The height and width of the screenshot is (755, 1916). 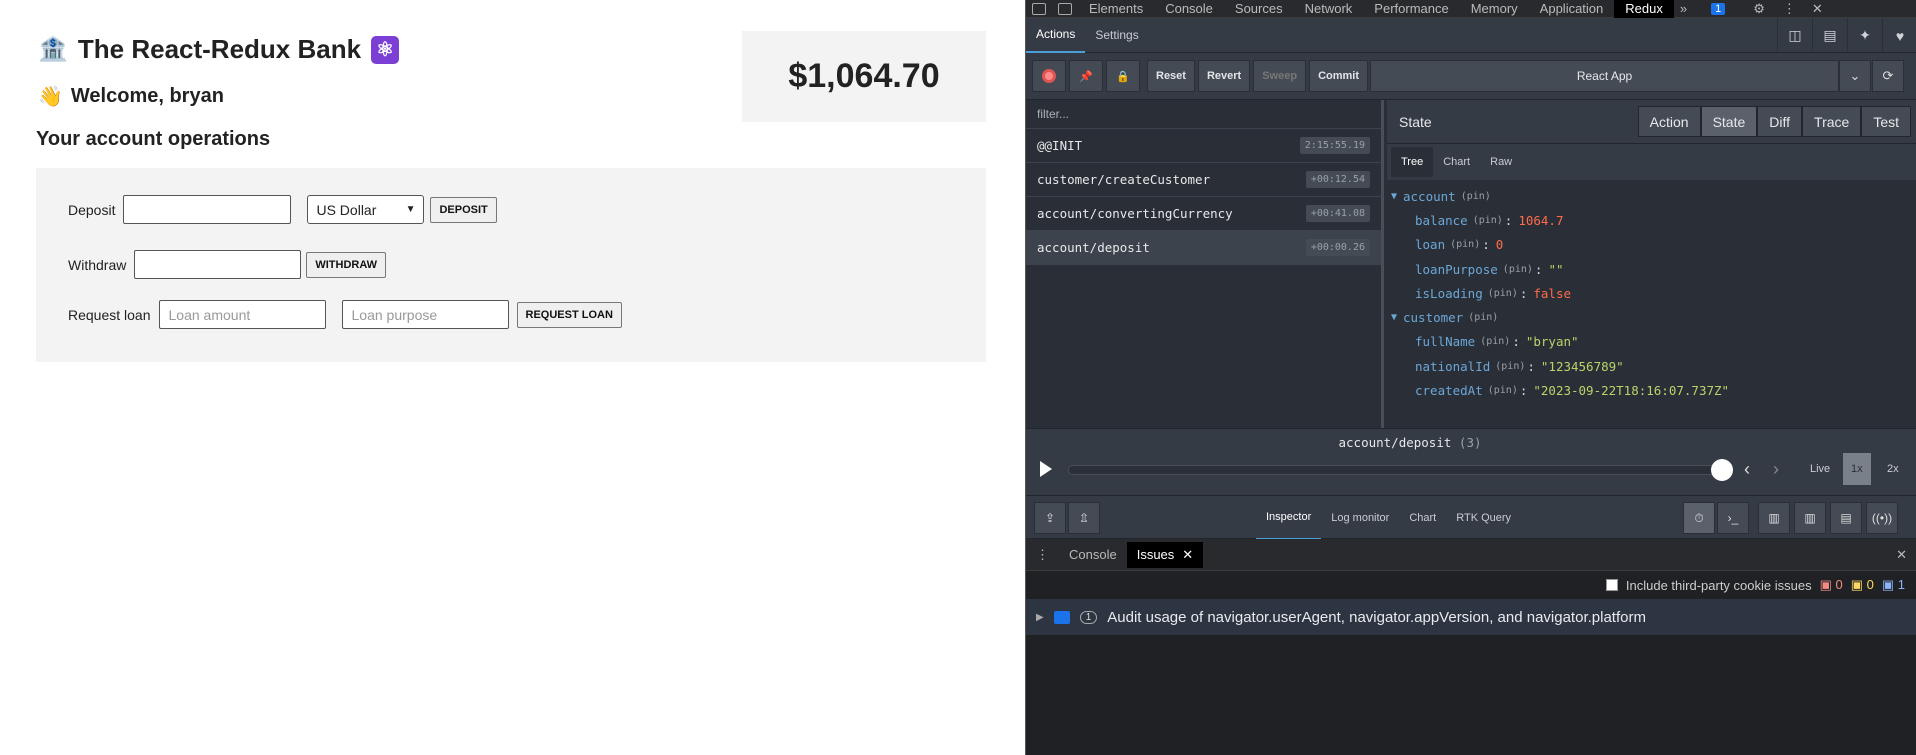 I want to click on chevron-down-icon: ⌄, so click(x=1855, y=76).